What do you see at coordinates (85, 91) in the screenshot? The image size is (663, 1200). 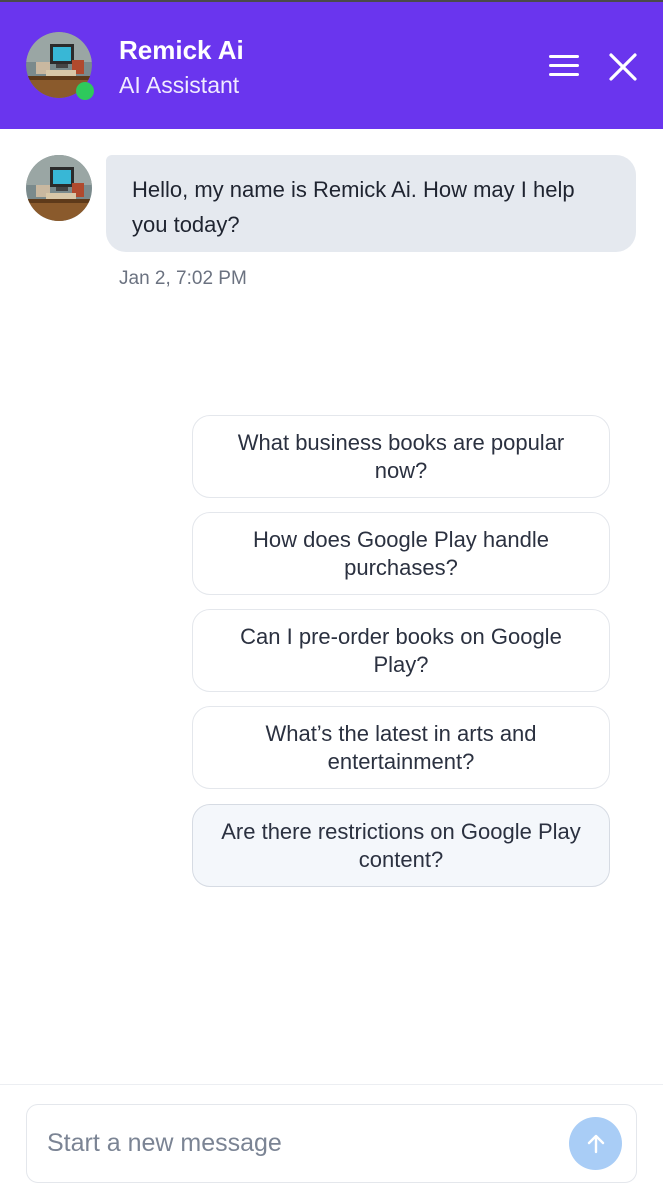 I see `online-status-dot` at bounding box center [85, 91].